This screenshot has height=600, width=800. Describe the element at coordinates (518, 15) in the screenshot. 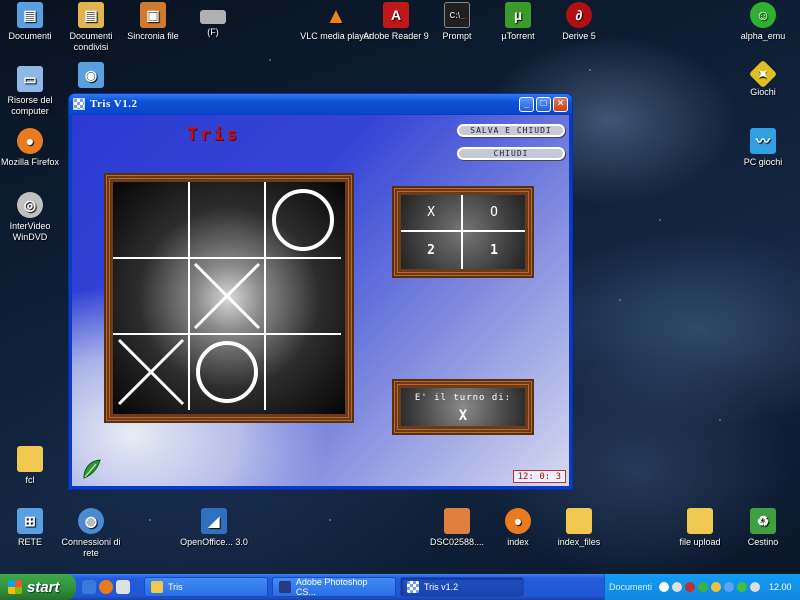

I see `utorrent-icon: µ` at that location.